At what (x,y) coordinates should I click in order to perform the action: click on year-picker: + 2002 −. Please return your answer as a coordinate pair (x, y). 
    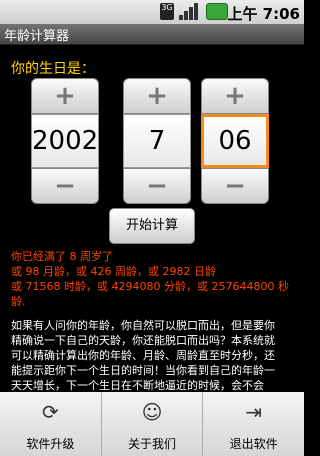
    Looking at the image, I should click on (65, 141).